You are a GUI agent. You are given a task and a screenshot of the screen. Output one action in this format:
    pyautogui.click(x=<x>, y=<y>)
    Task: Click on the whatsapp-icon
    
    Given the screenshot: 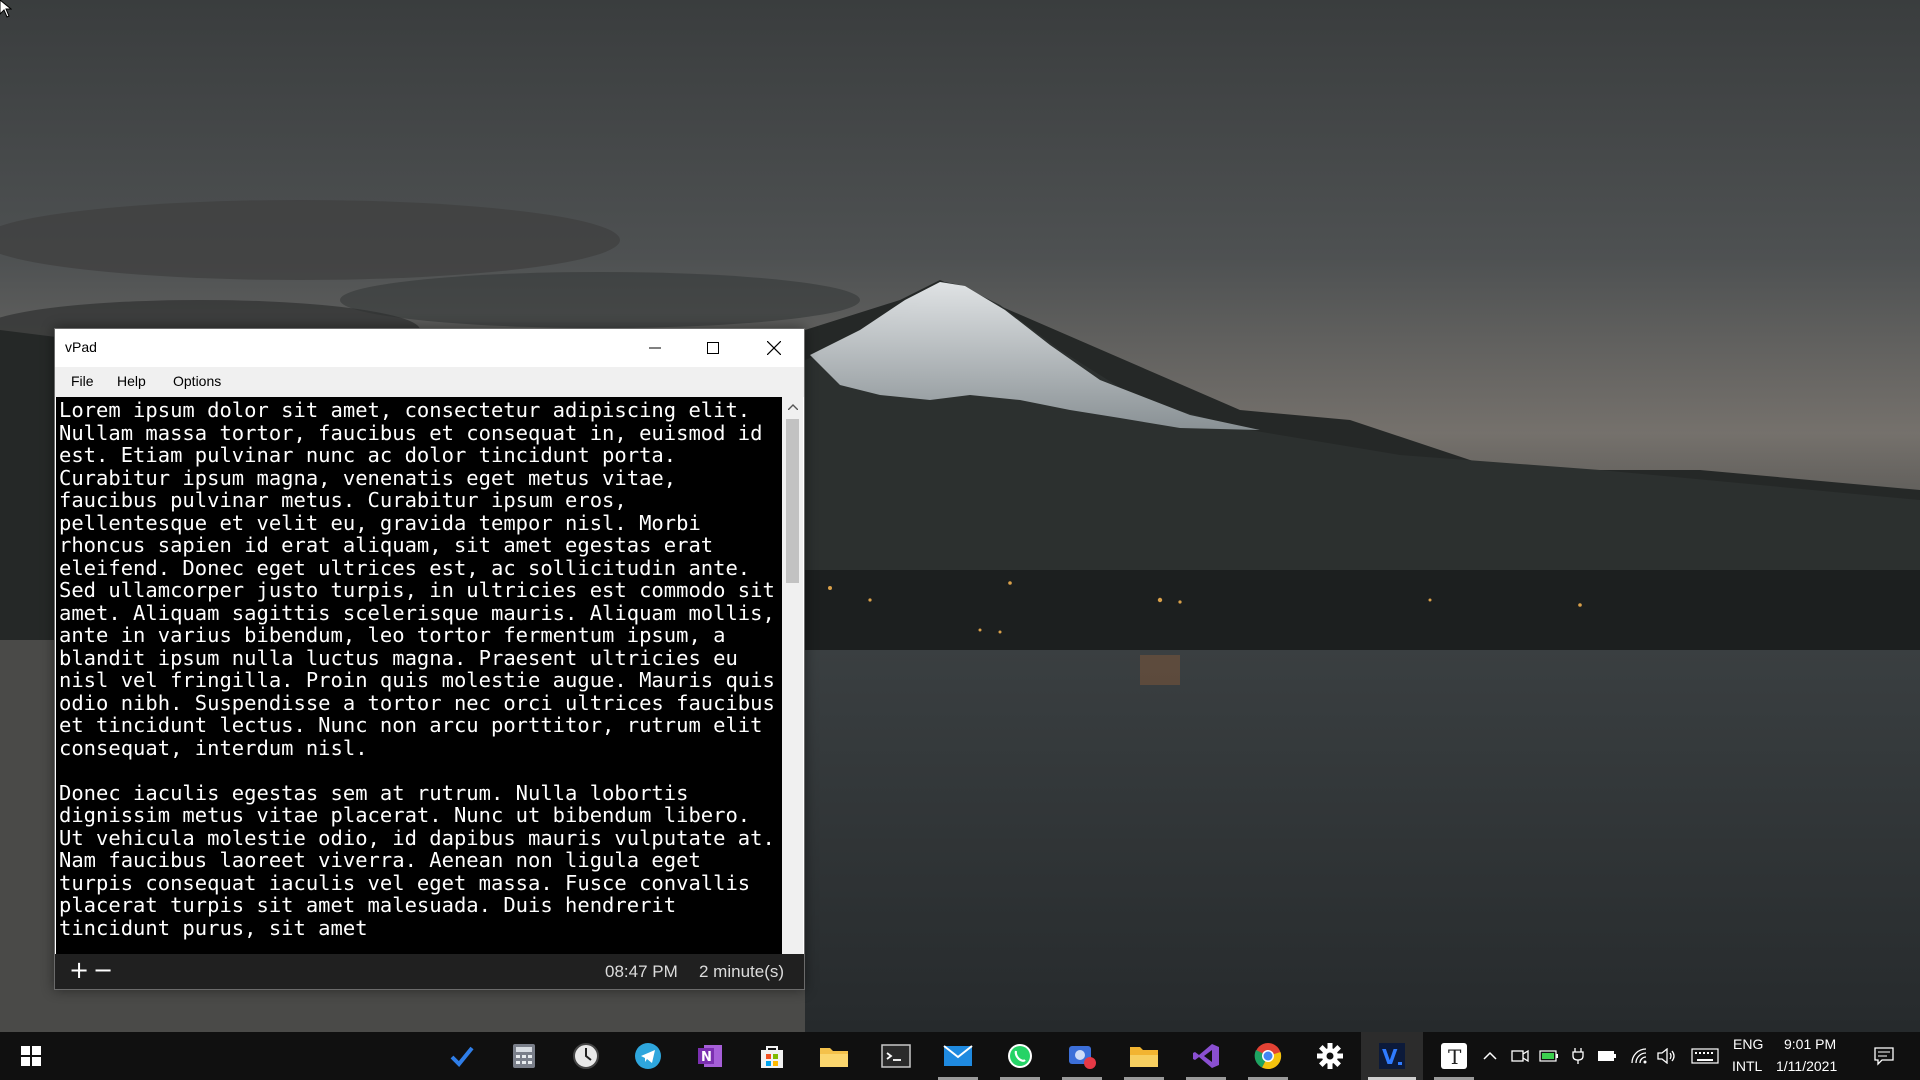 What is the action you would take?
    pyautogui.click(x=1020, y=1056)
    